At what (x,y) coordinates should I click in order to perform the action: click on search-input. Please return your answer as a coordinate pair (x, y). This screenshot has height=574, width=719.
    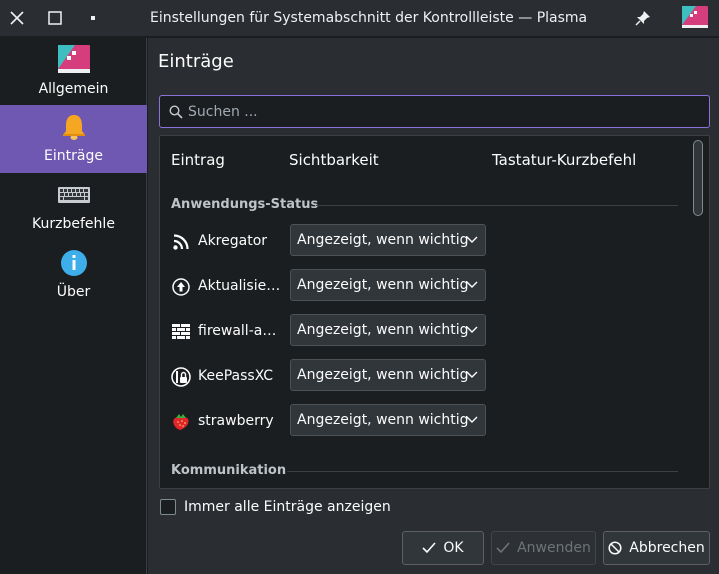
    Looking at the image, I should click on (443, 111).